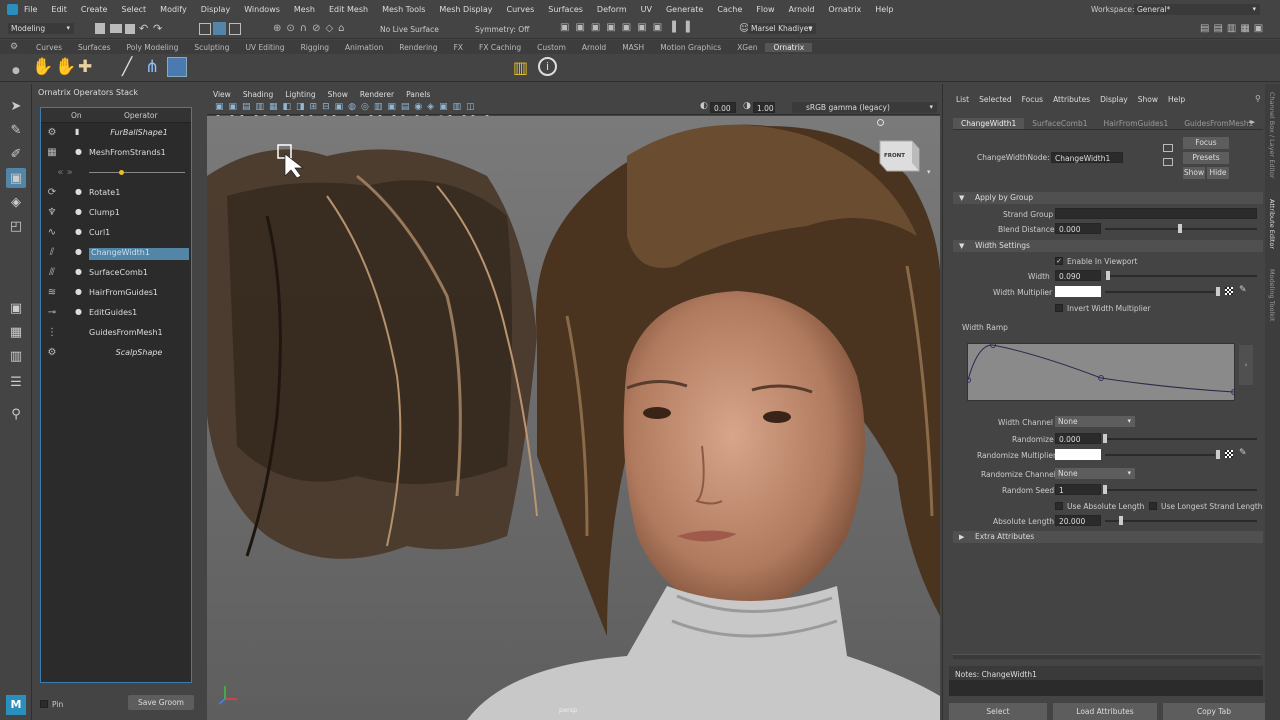  Describe the element at coordinates (1078, 520) in the screenshot. I see `abs-length-field: 20.000` at that location.